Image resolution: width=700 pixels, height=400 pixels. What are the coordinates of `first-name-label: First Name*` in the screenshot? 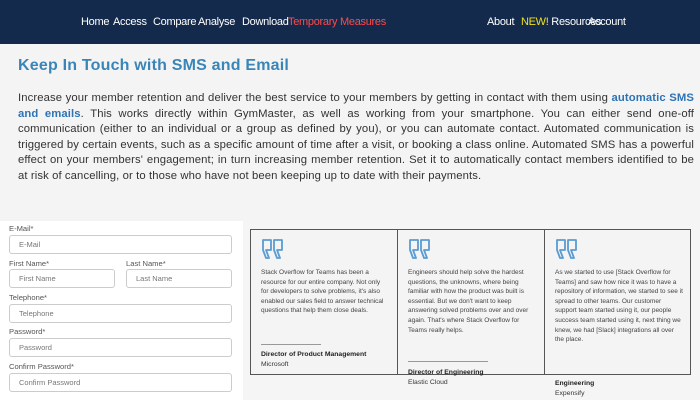 It's located at (29, 263).